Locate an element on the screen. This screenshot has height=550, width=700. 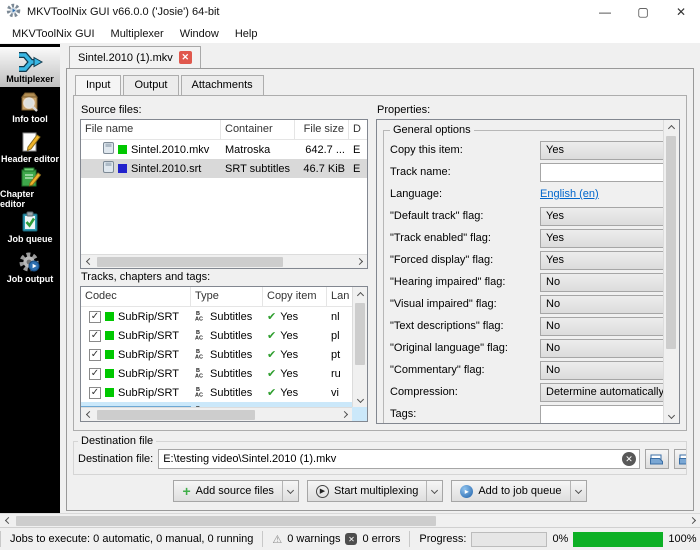
warnings-errors-status: ⚠ 0 warnings ✕ 0 errors is located at coordinates (335, 539).